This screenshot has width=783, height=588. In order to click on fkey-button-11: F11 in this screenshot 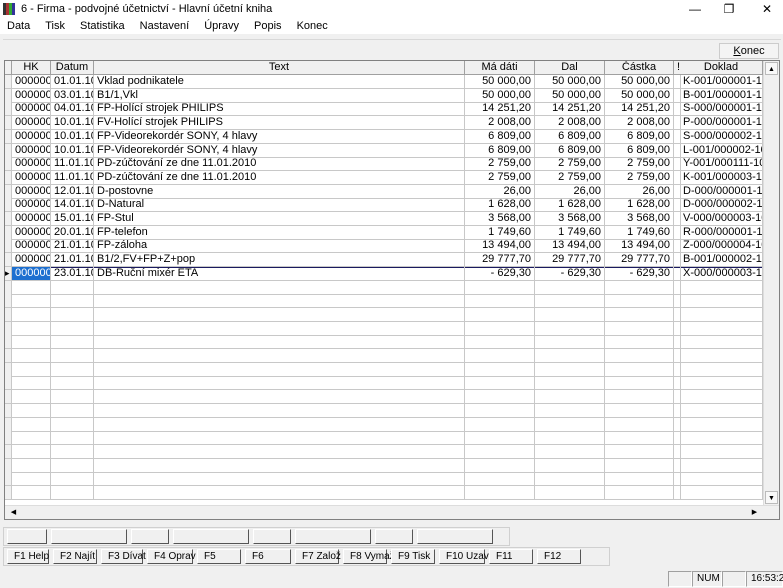, I will do `click(511, 556)`.